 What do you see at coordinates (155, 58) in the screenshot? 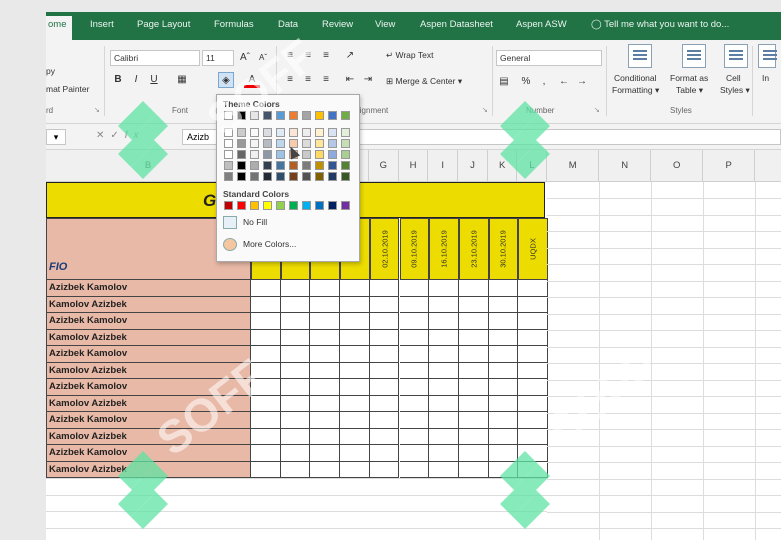
I see `font-name-select: Calibri` at bounding box center [155, 58].